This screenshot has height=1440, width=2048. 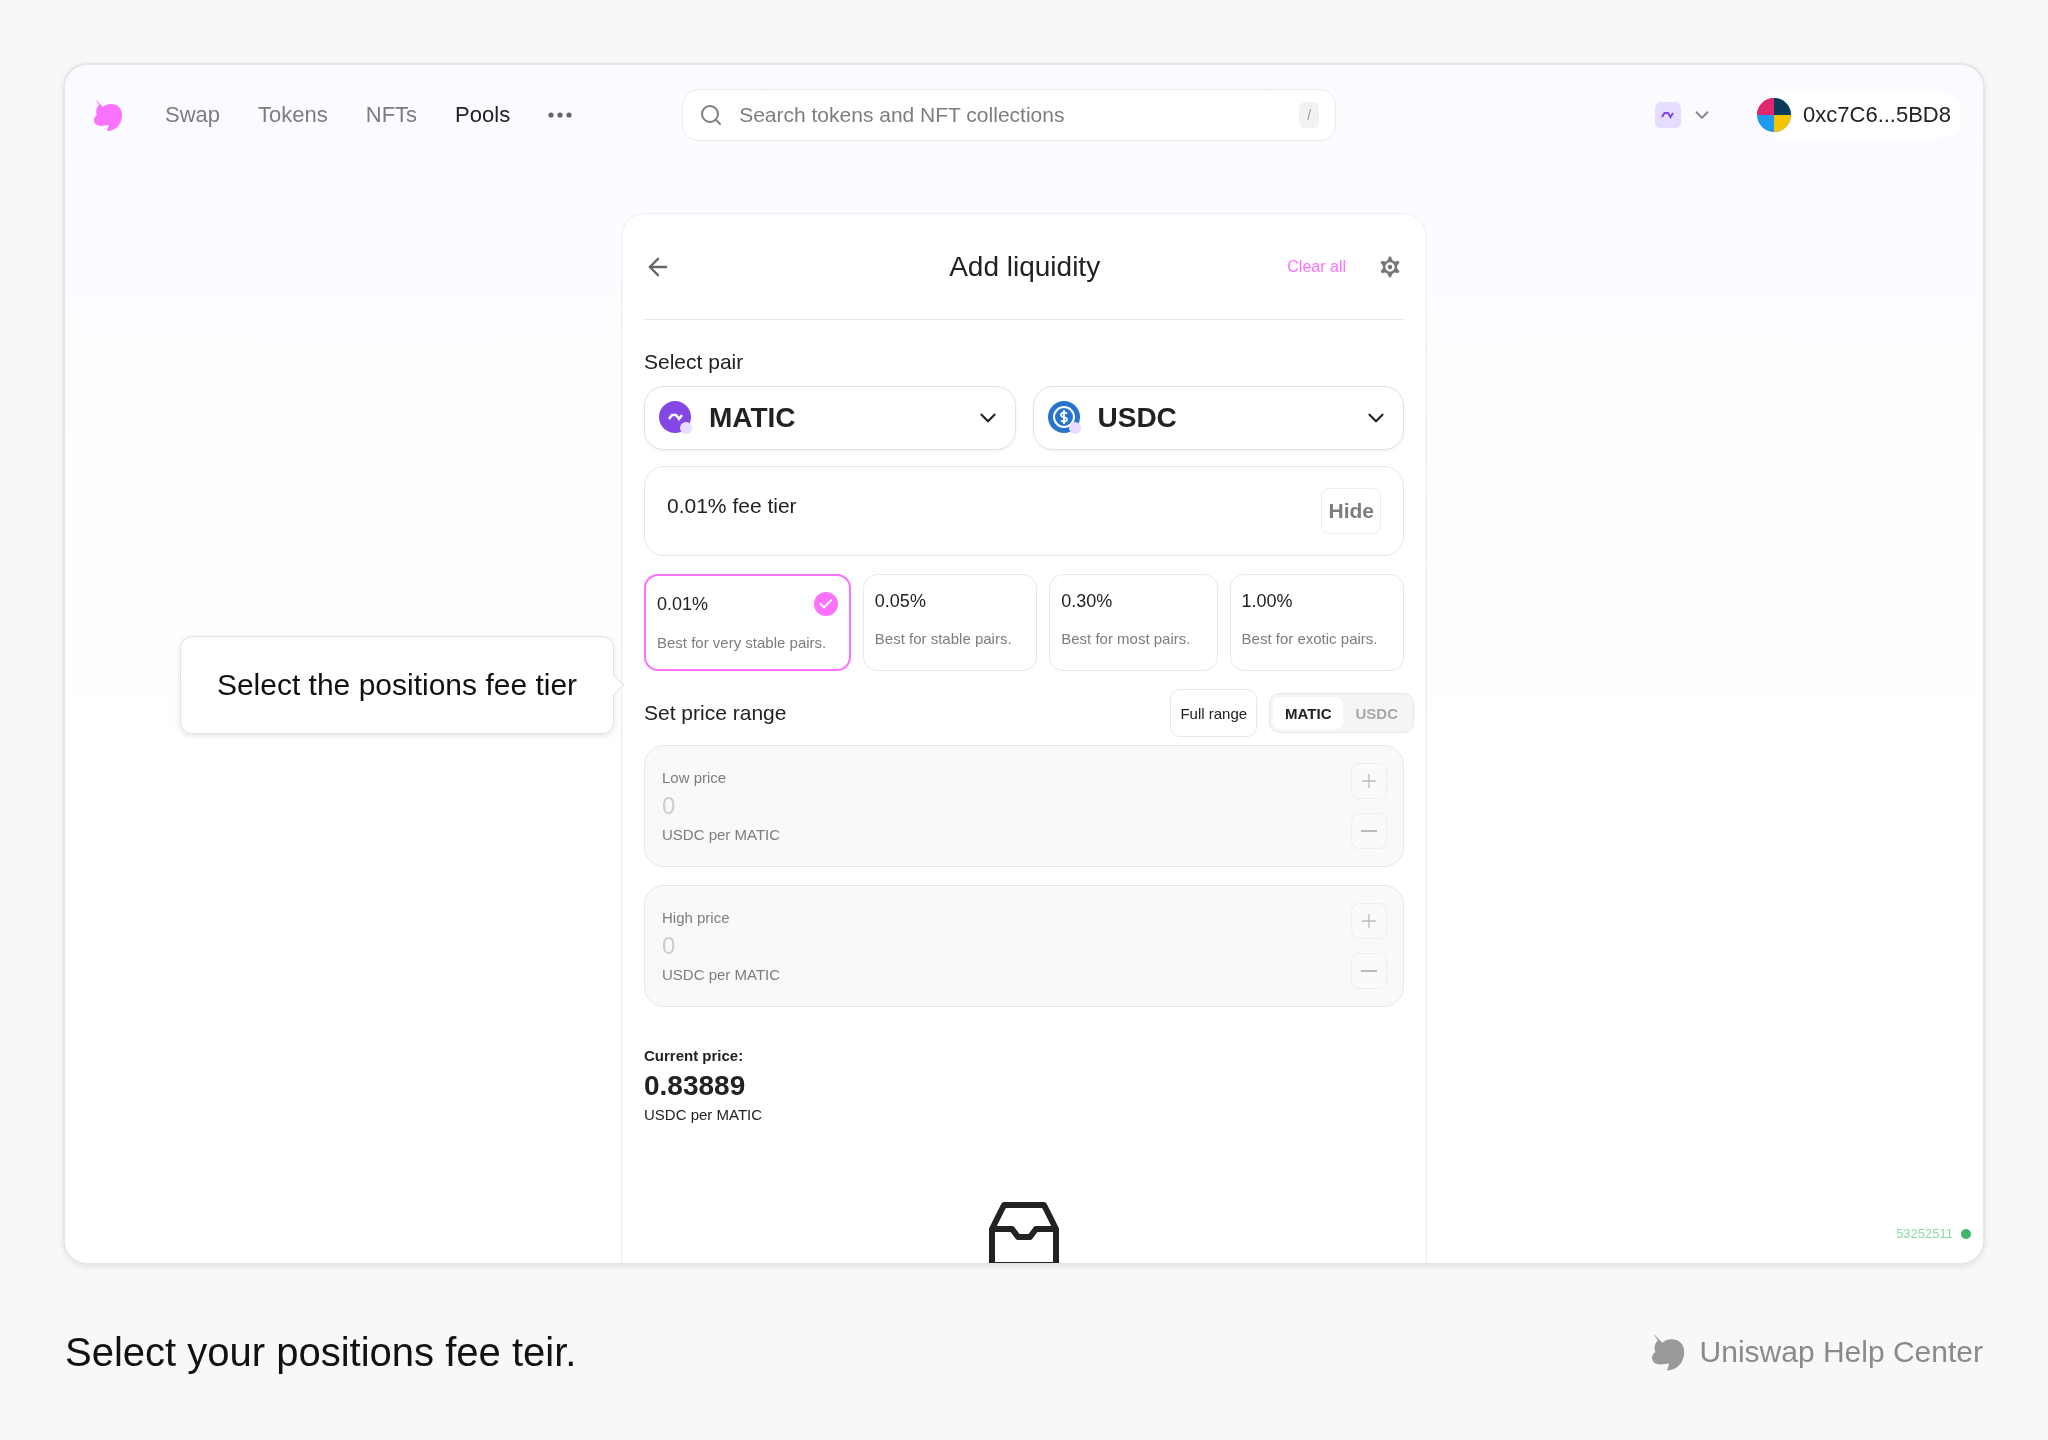 I want to click on price-label: High price, so click(x=696, y=917).